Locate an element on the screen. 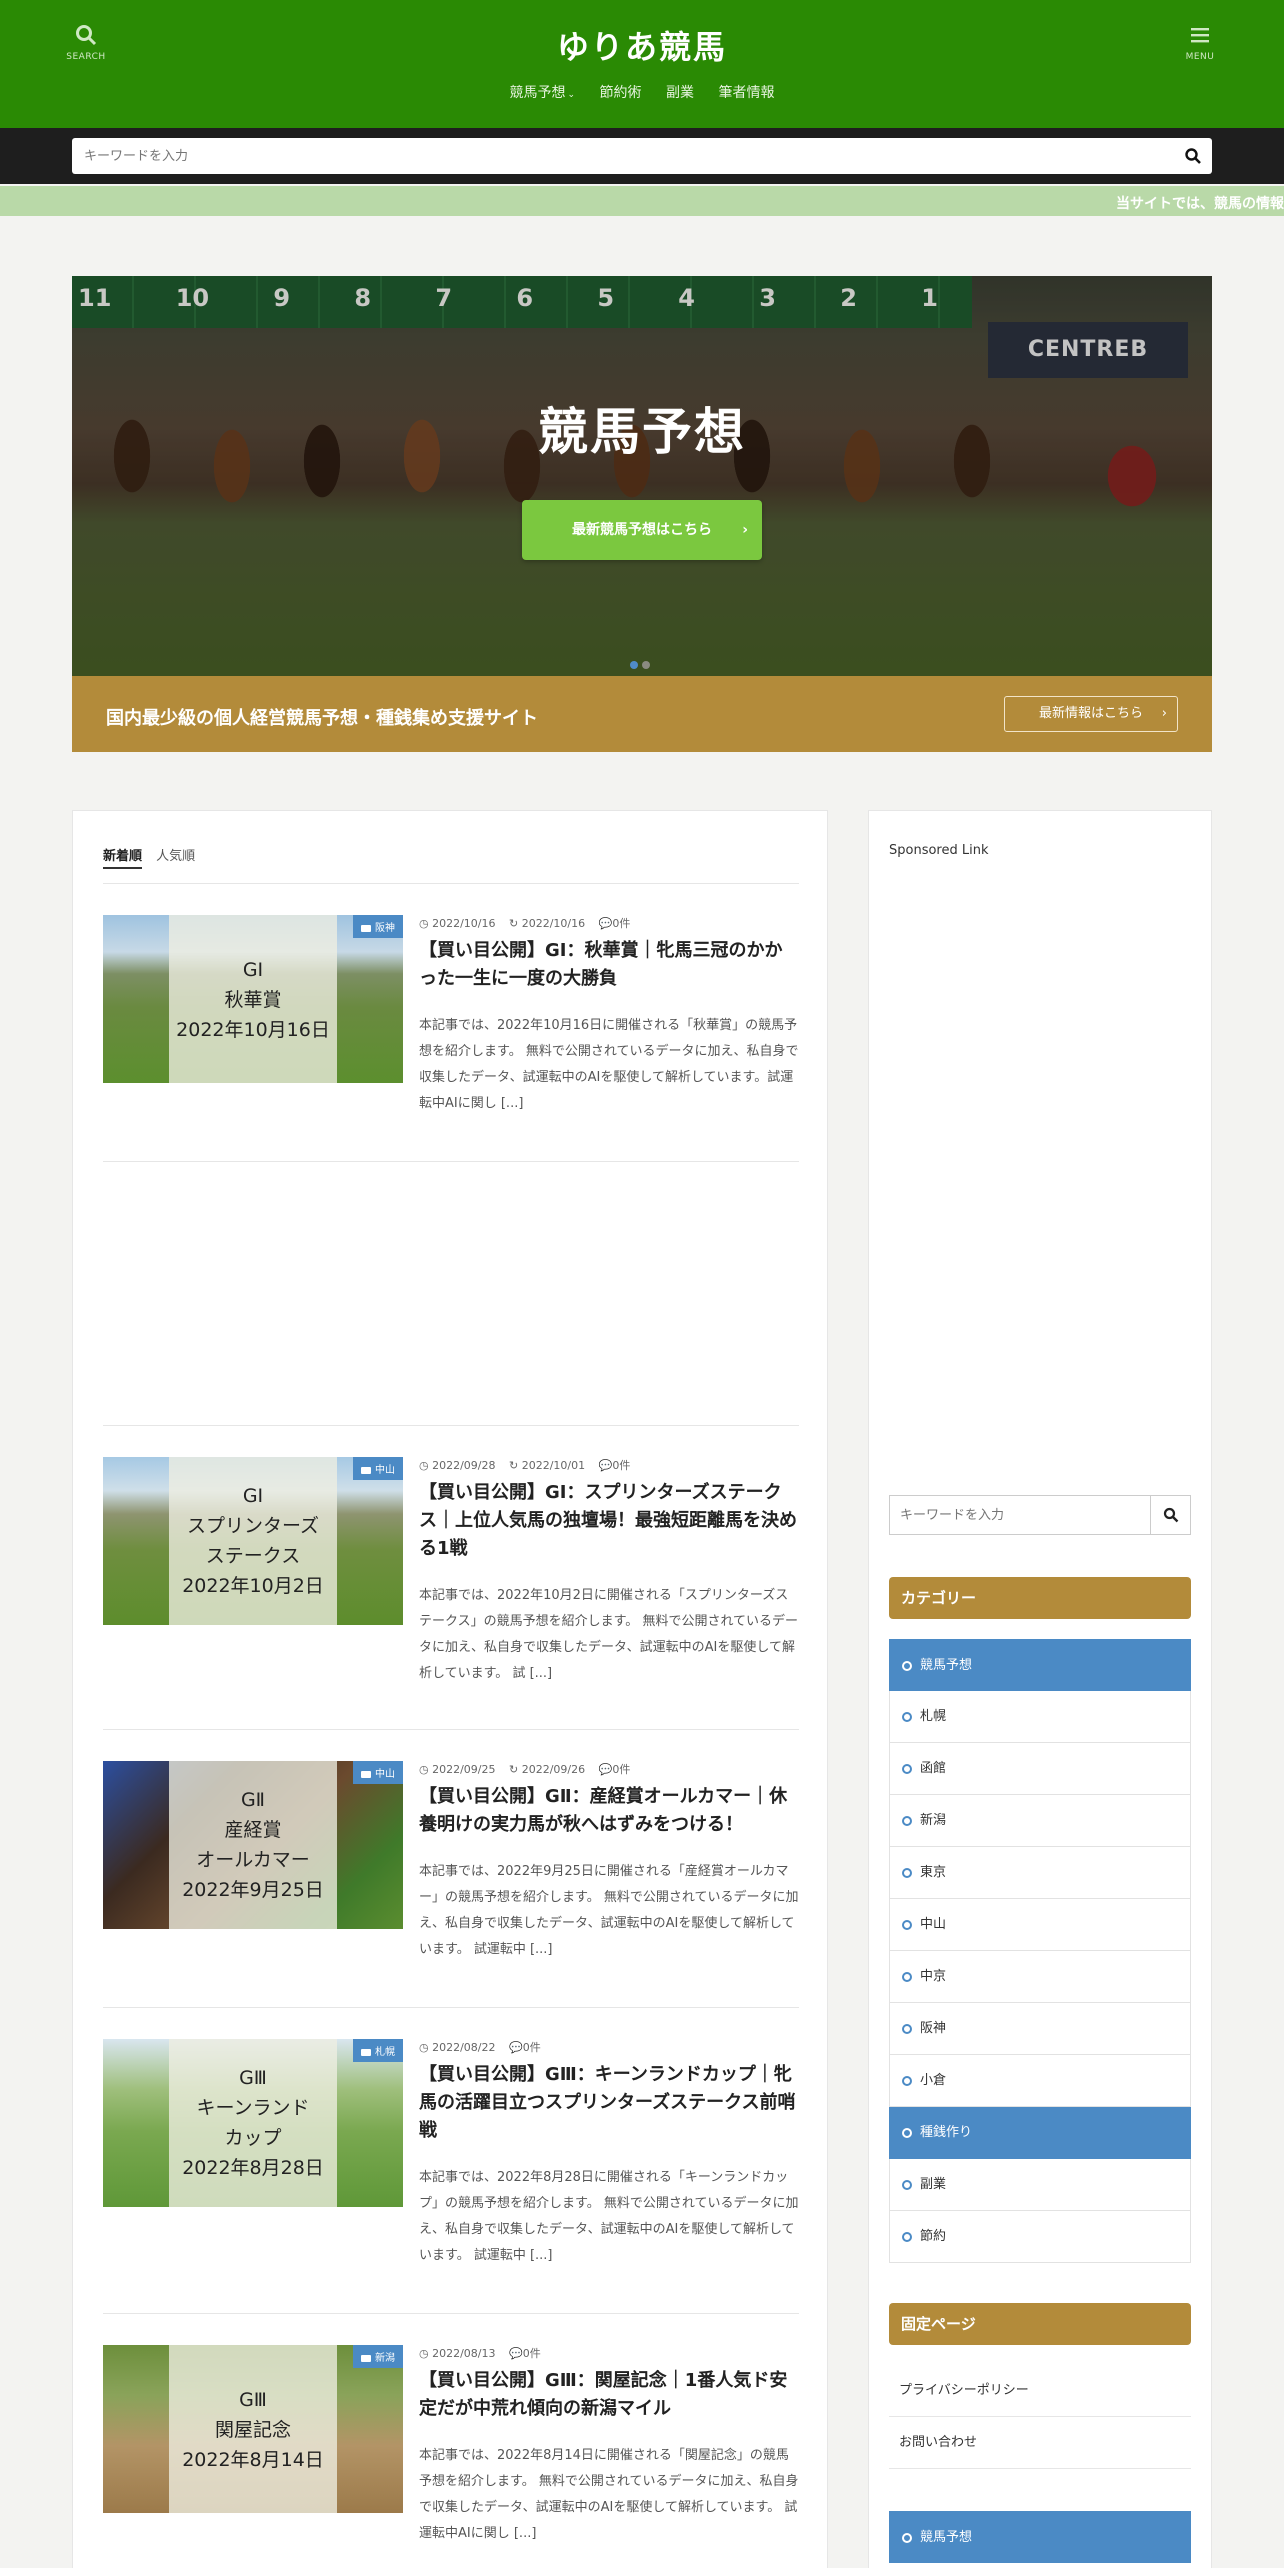 This screenshot has width=1284, height=2568. chevron-right-icon: › is located at coordinates (1164, 713).